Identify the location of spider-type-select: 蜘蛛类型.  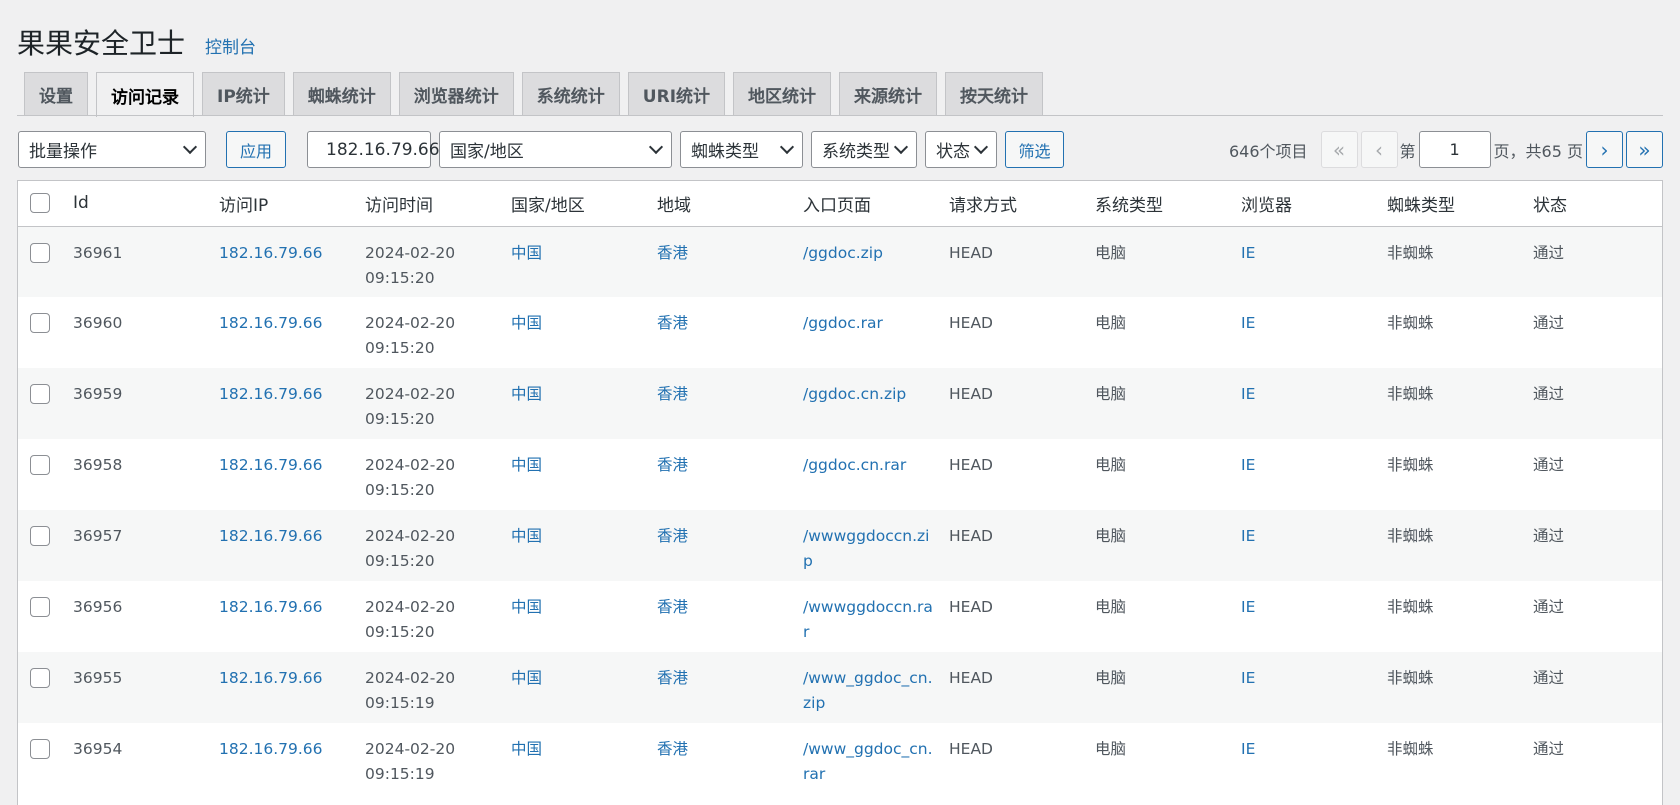
(741, 149).